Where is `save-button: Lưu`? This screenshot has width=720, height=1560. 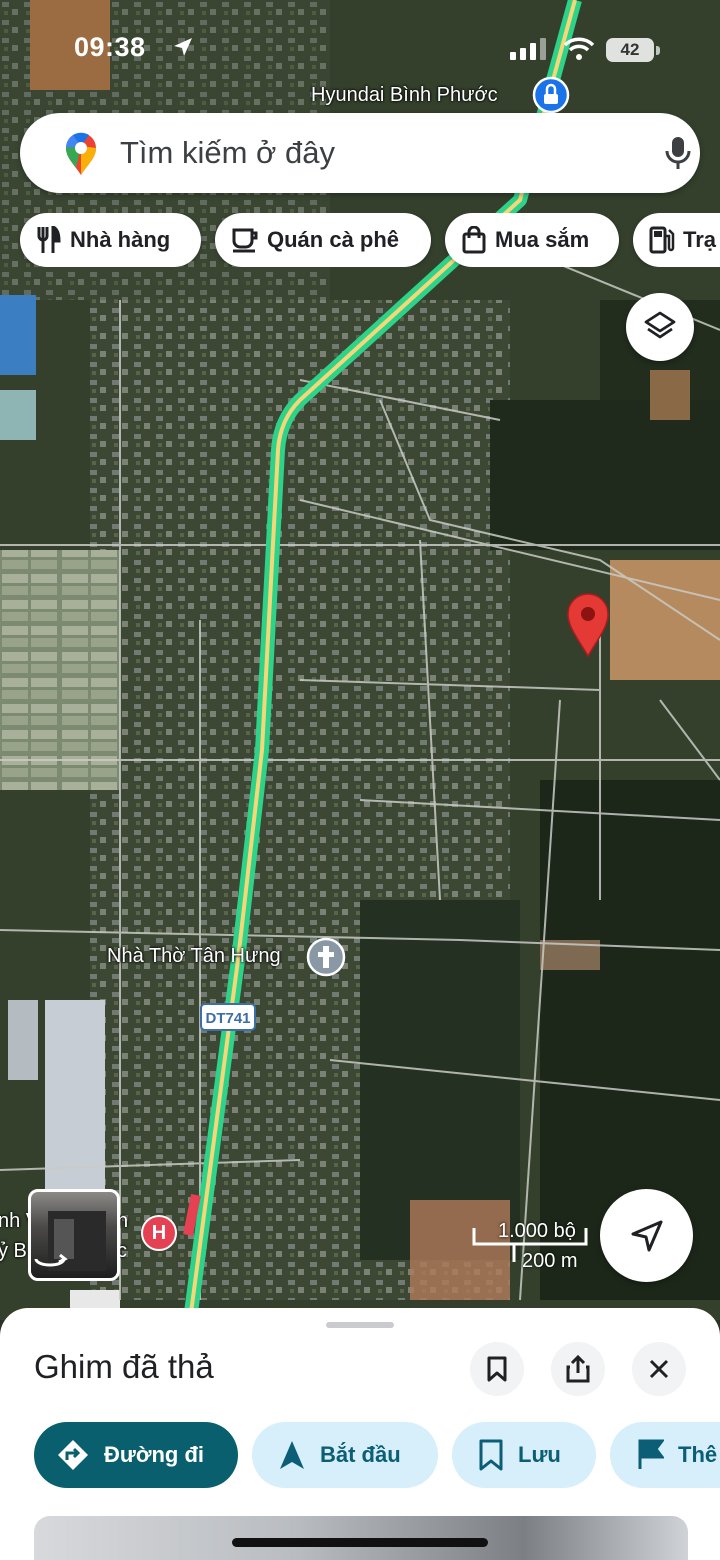 save-button: Lưu is located at coordinates (524, 1455).